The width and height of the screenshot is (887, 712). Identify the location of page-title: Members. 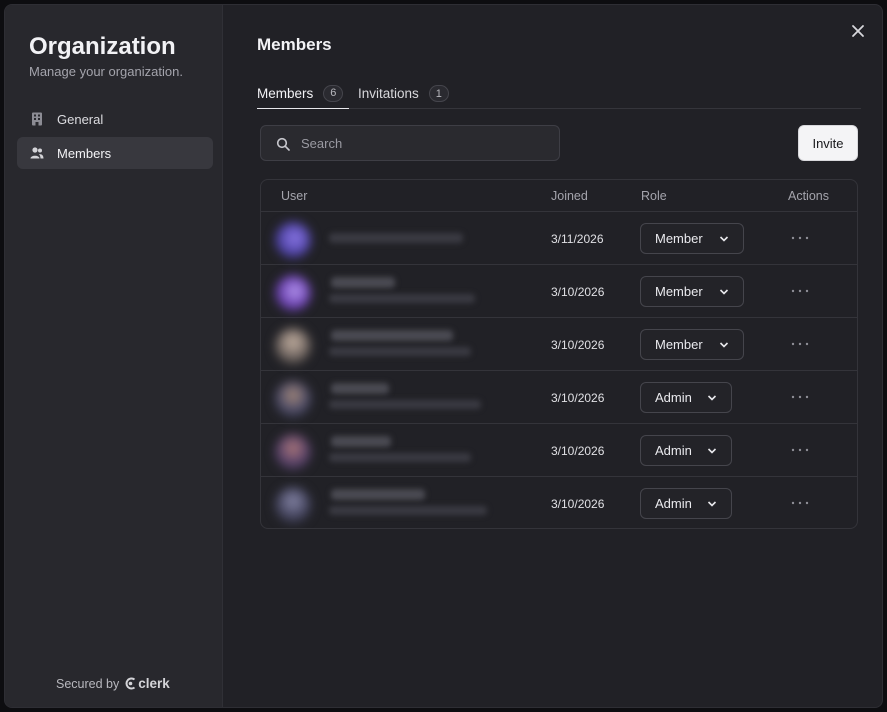
(294, 44).